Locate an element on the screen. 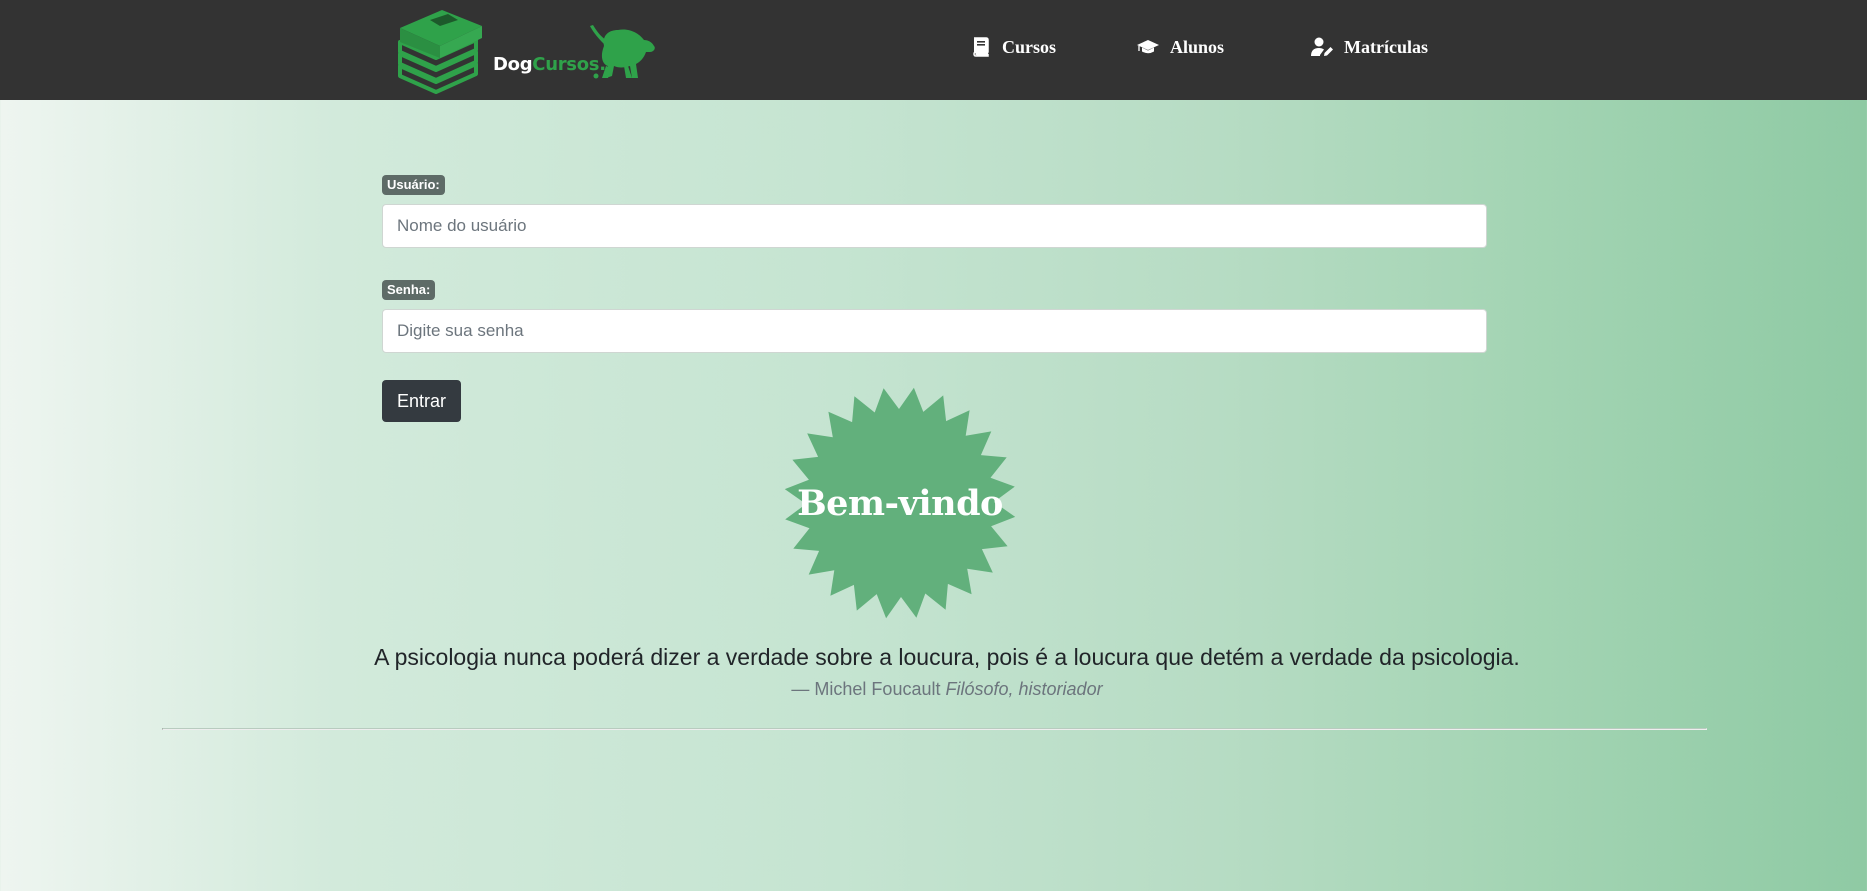  user-edit-icon is located at coordinates (1322, 46).